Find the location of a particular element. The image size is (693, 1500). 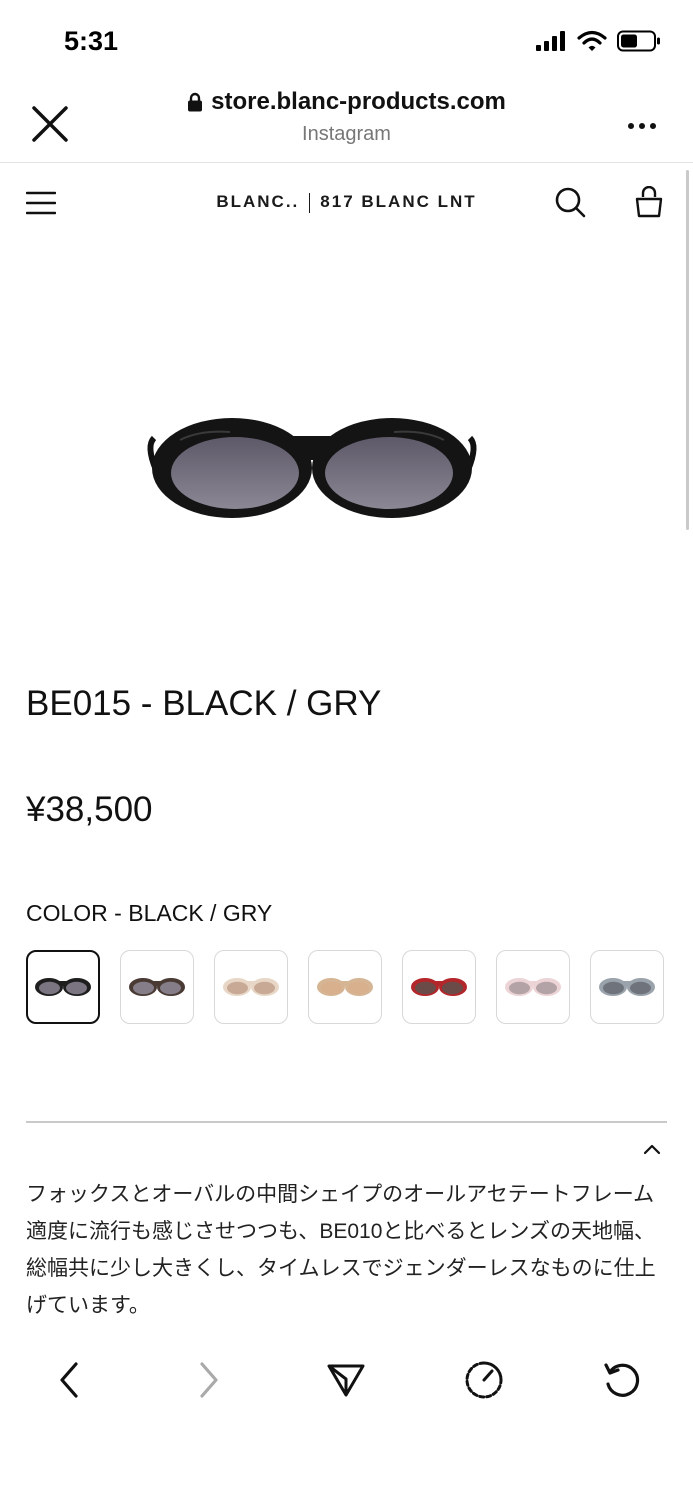

header-divider is located at coordinates (346, 162).